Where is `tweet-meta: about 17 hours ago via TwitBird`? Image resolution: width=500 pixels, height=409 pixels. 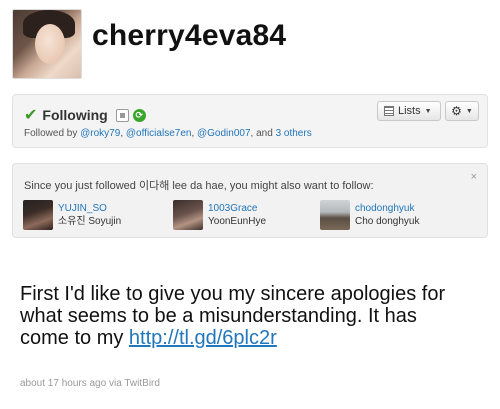
tweet-meta: about 17 hours ago via TwitBird is located at coordinates (90, 383).